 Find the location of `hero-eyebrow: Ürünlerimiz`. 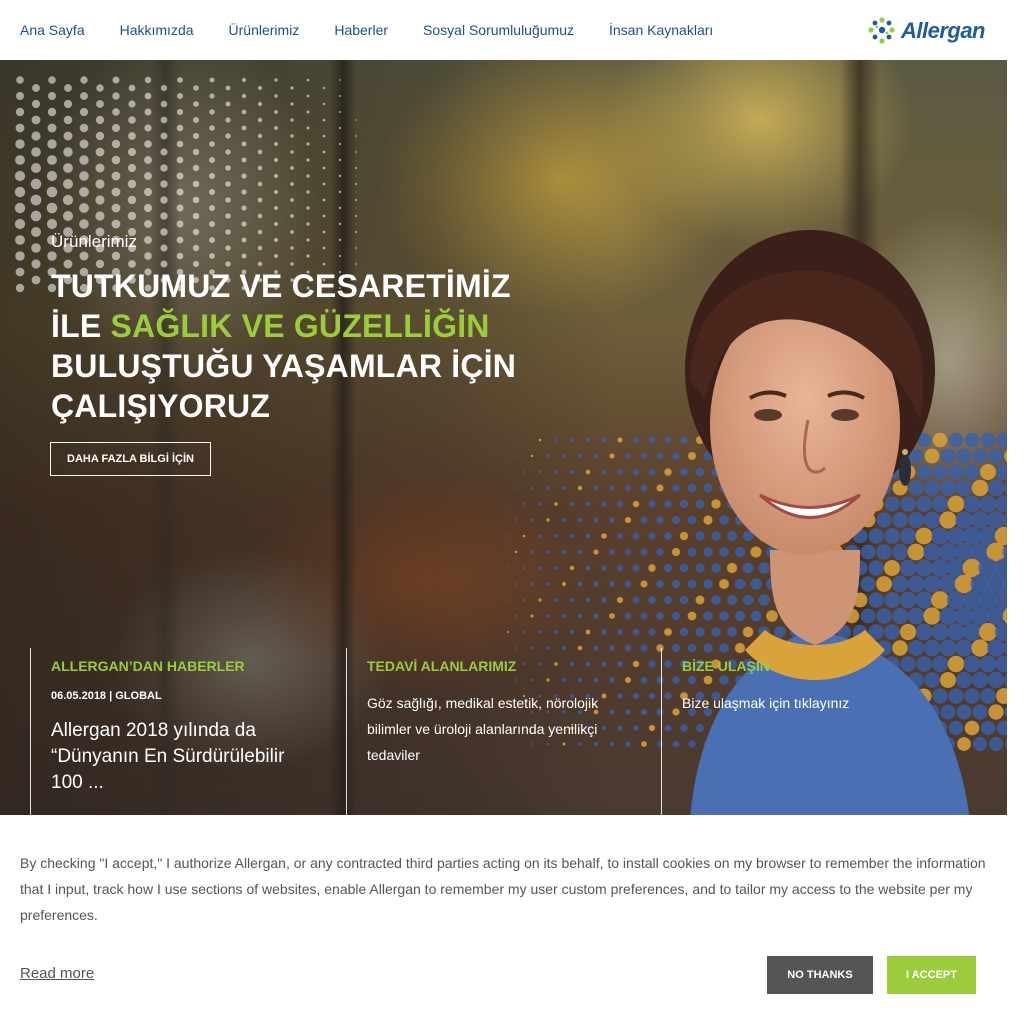

hero-eyebrow: Ürünlerimiz is located at coordinates (94, 241).